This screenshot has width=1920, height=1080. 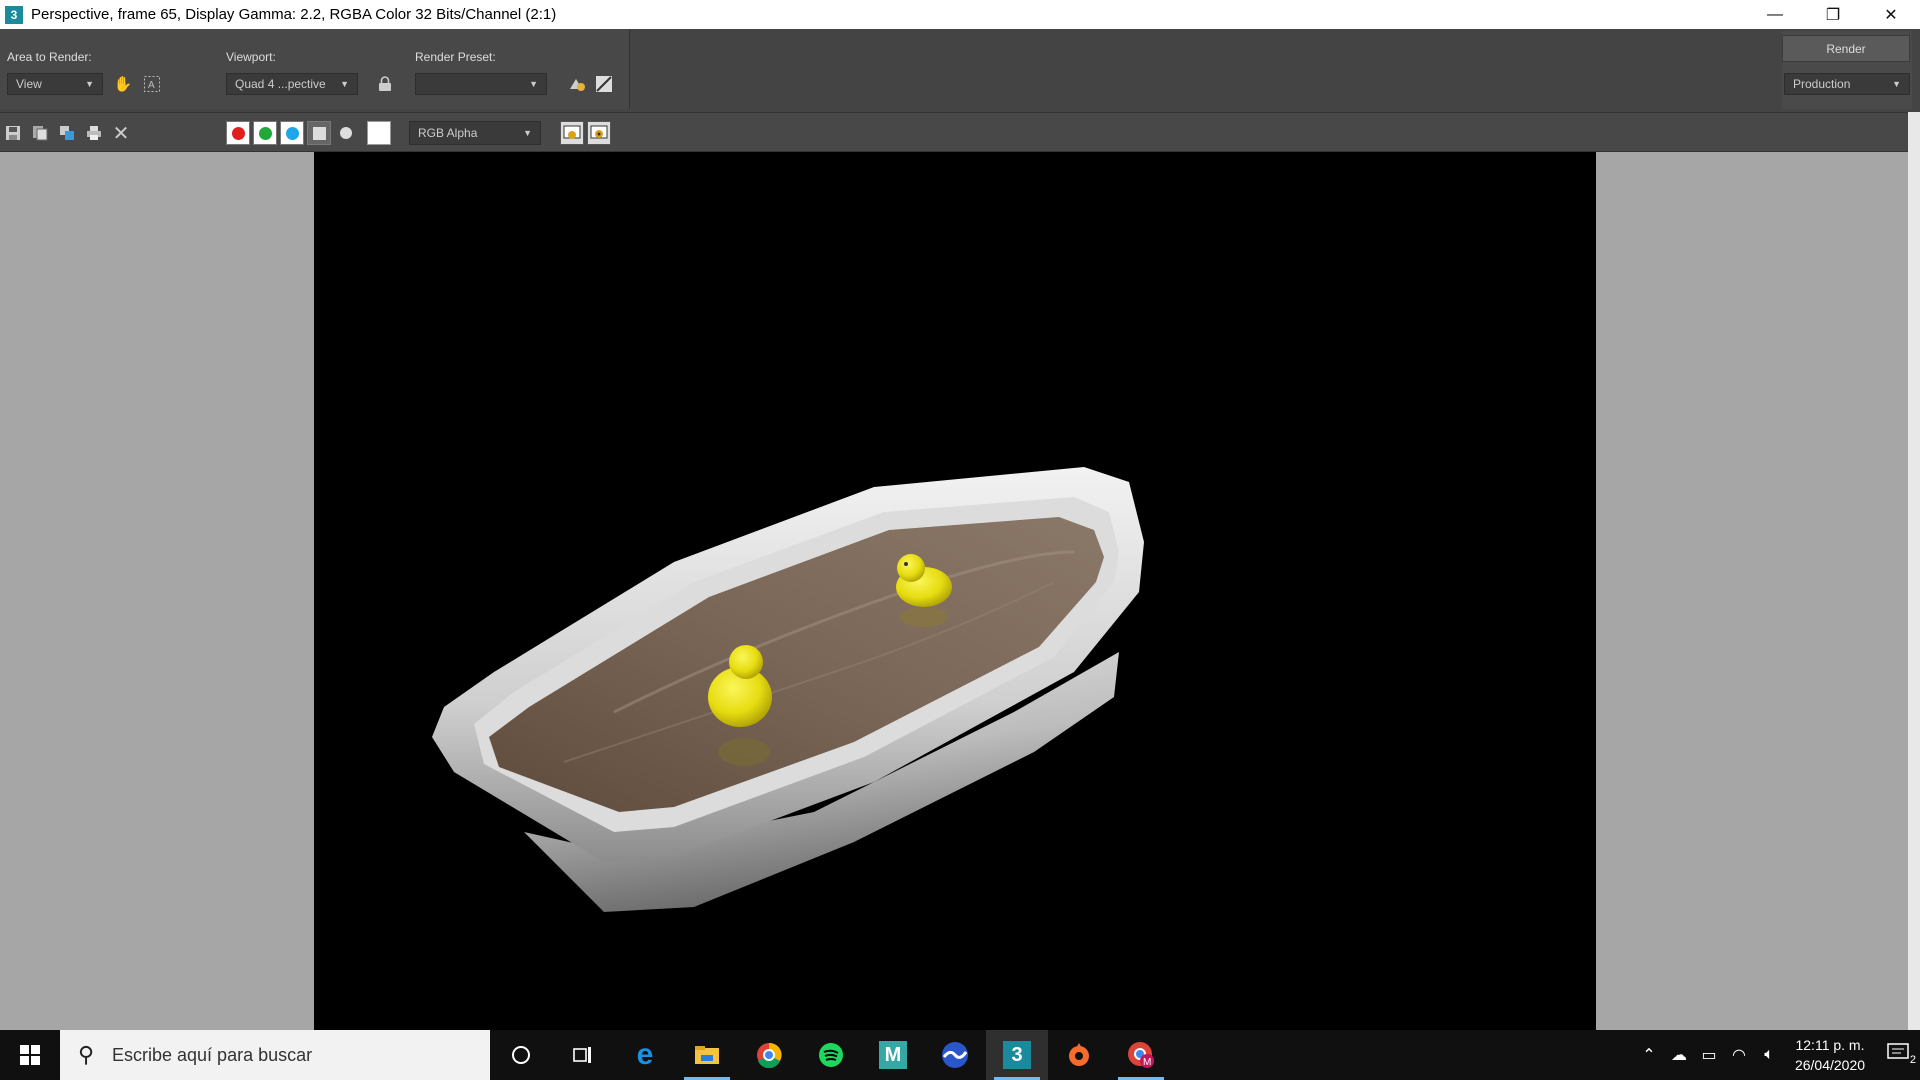 I want to click on svg-text: M, so click(x=1147, y=1062).